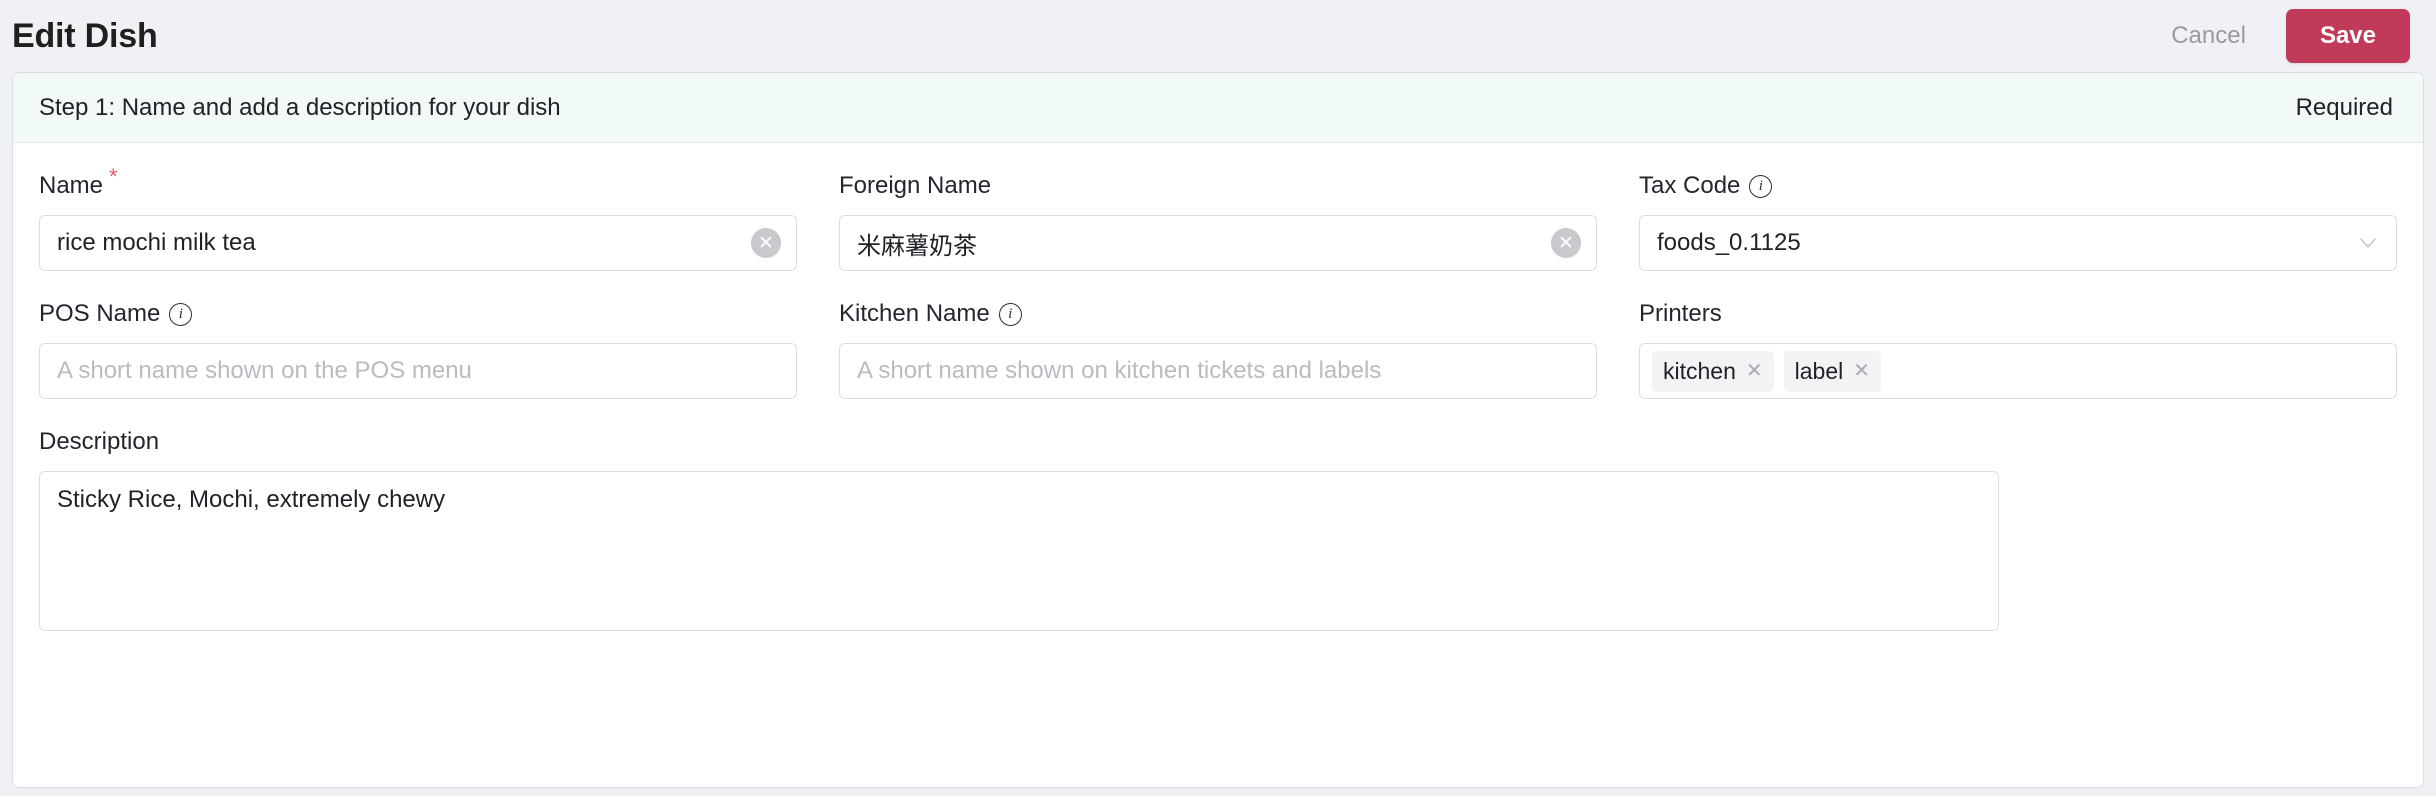 Image resolution: width=2436 pixels, height=796 pixels. I want to click on foreign-name-label-text: Foreign Name, so click(915, 185).